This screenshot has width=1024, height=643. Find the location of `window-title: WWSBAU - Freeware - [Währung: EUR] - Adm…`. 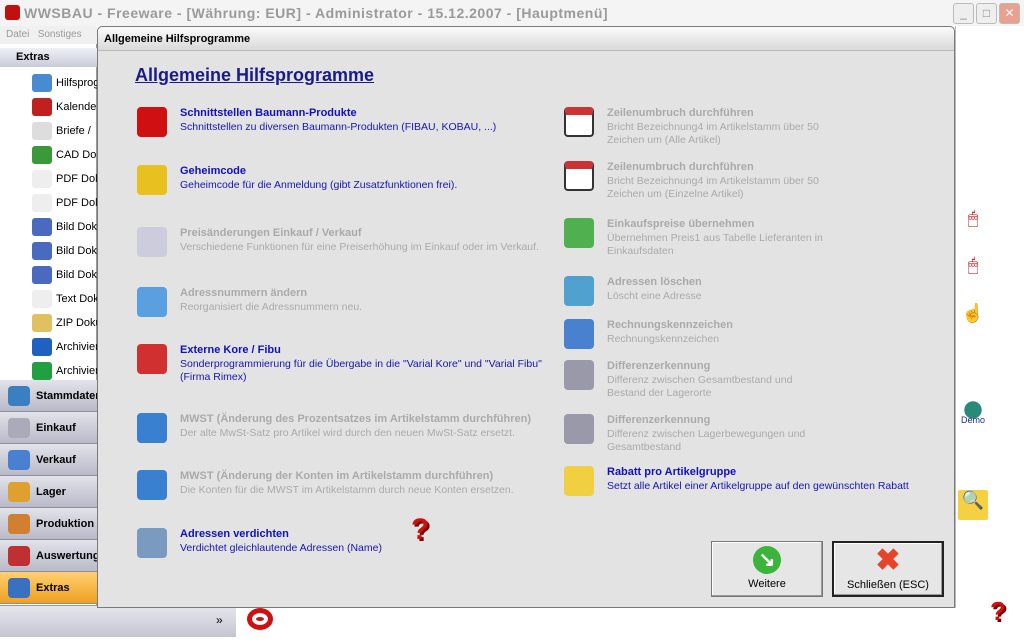

window-title: WWSBAU - Freeware - [Währung: EUR] - Adm… is located at coordinates (512, 13).